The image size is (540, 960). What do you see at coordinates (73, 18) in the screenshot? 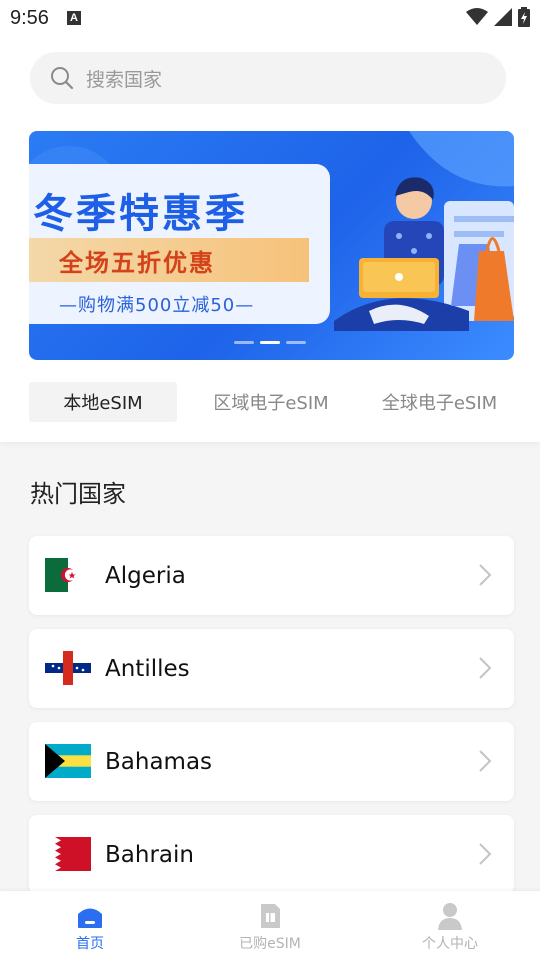
I see `notification-a-icon: A` at bounding box center [73, 18].